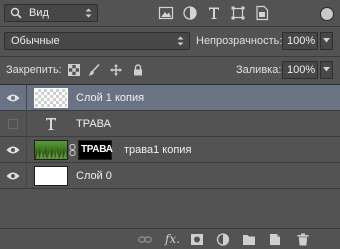  I want to click on layer-mask-thumbnail: ТРАВА, so click(95, 150).